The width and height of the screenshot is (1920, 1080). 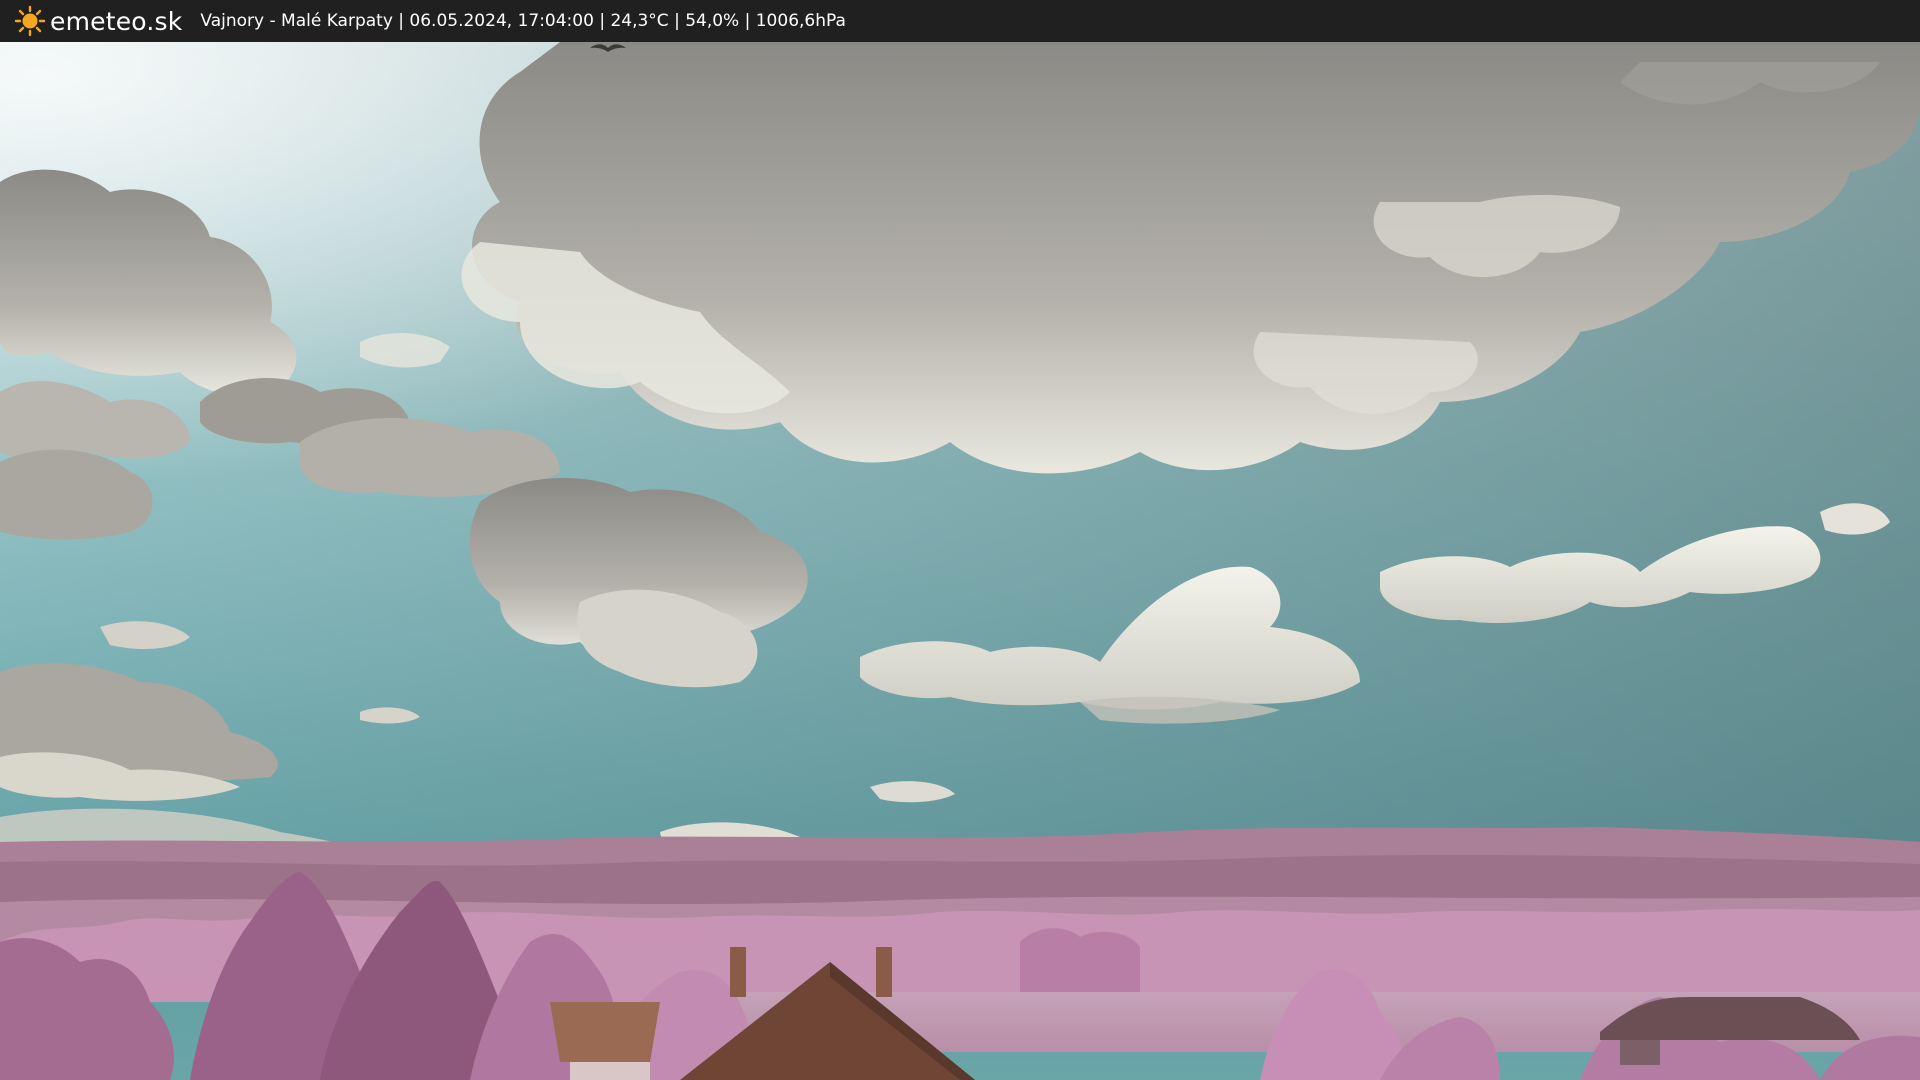 I want to click on sun-icon, so click(x=30, y=21).